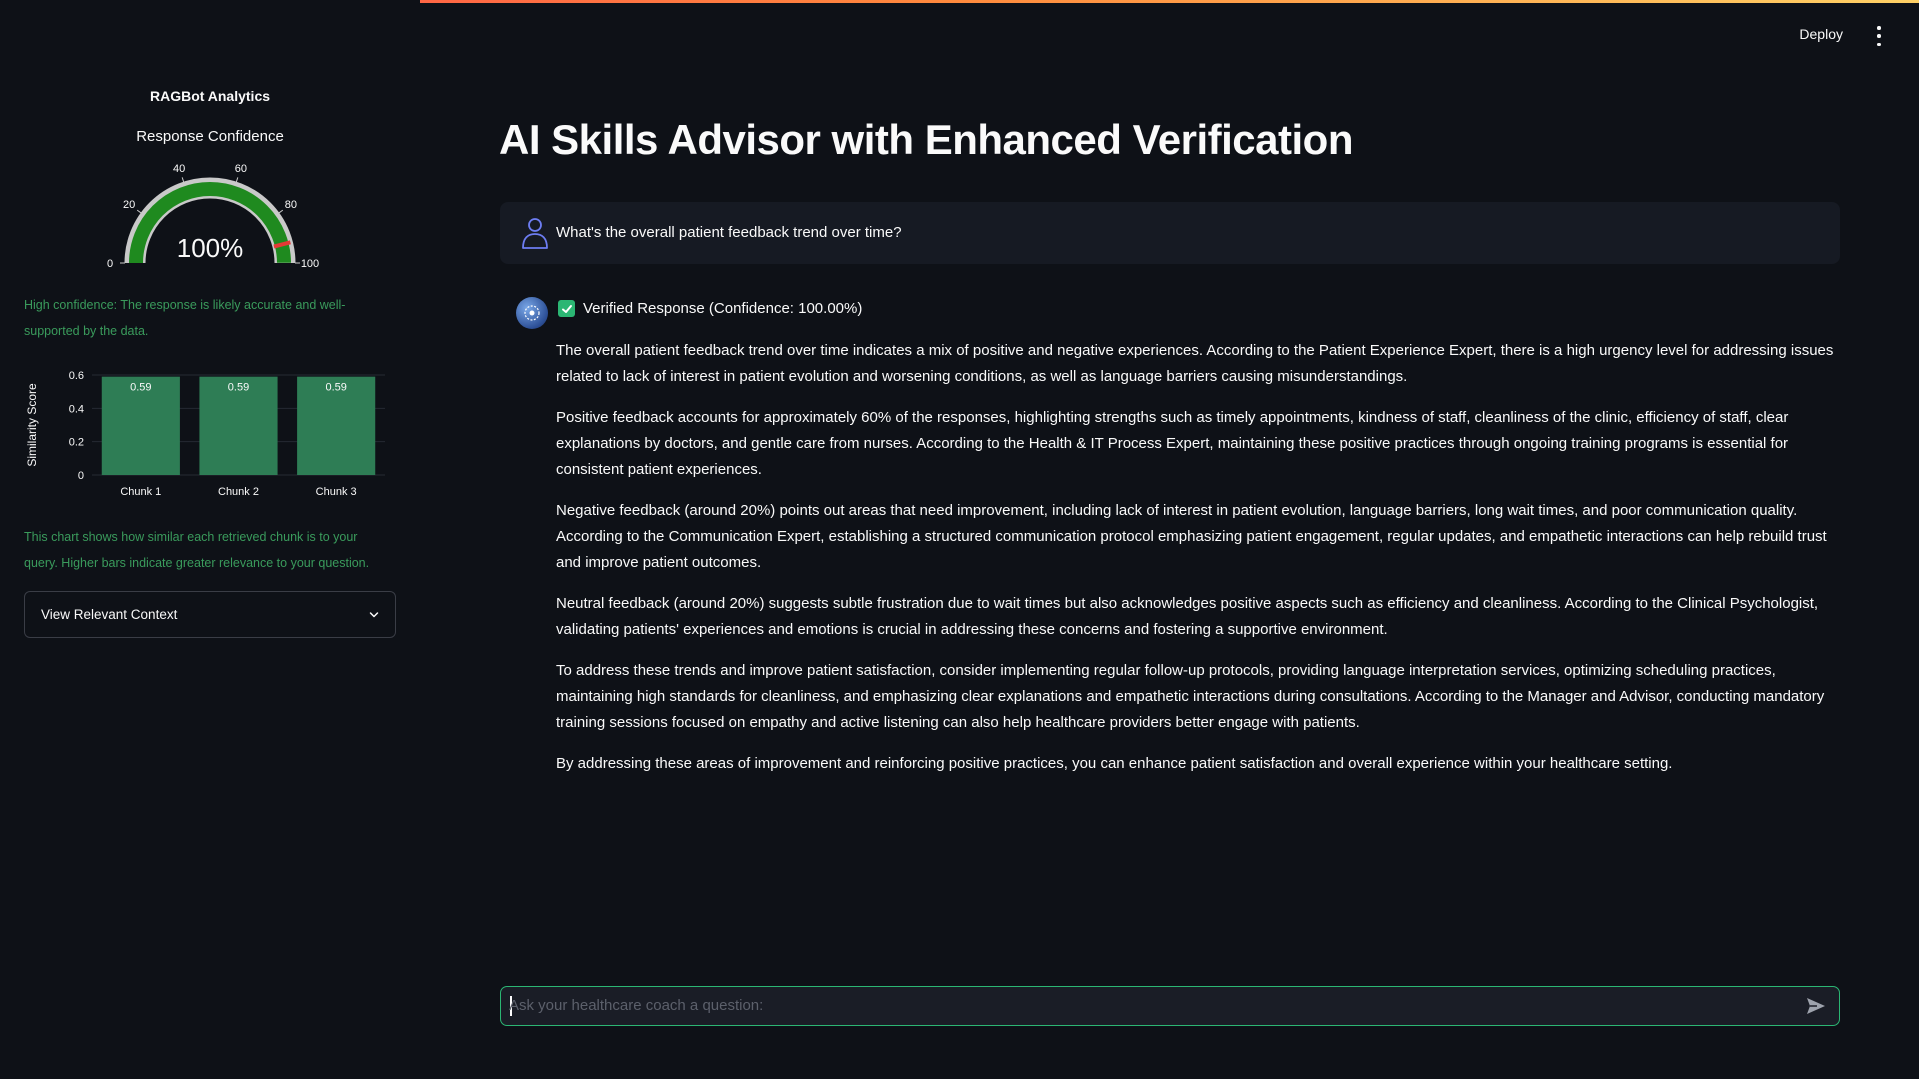  Describe the element at coordinates (374, 614) in the screenshot. I see `chevron-down-icon` at that location.